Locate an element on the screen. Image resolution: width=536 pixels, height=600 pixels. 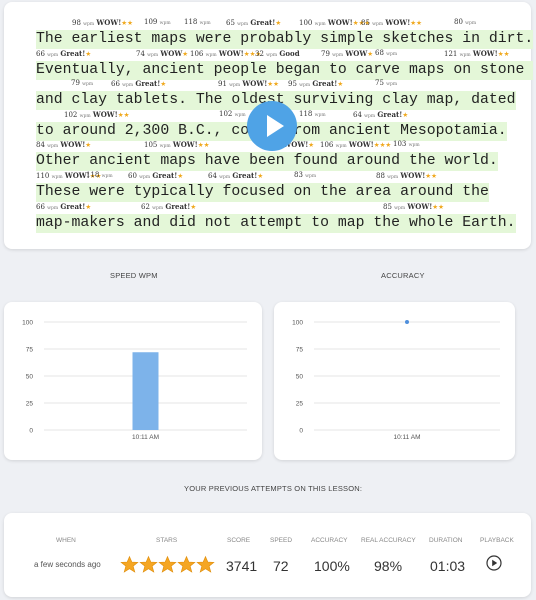
y-tick-label: 75 is located at coordinates (300, 350).